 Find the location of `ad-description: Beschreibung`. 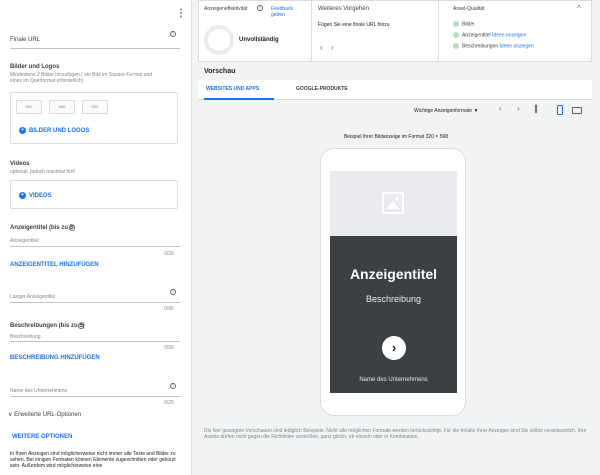

ad-description: Beschreibung is located at coordinates (393, 299).